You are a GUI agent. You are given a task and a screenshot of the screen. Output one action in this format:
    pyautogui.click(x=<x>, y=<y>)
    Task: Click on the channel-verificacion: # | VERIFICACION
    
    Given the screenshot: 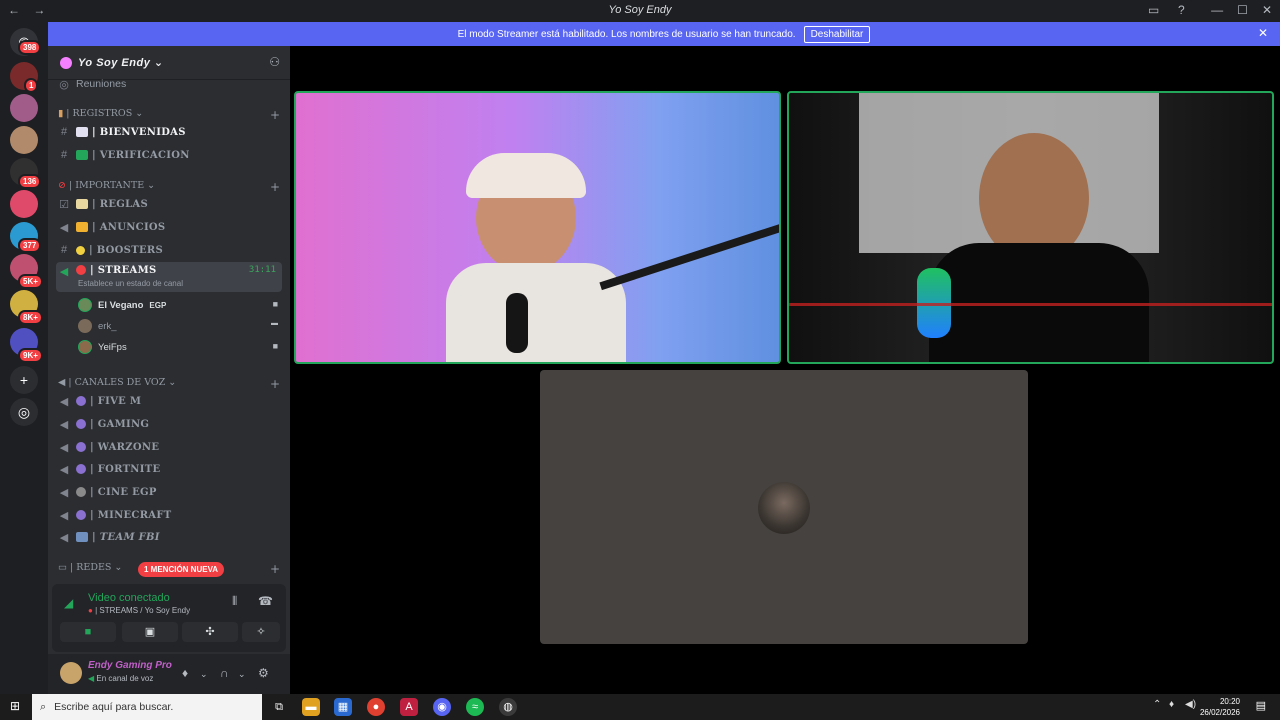 What is the action you would take?
    pyautogui.click(x=169, y=155)
    